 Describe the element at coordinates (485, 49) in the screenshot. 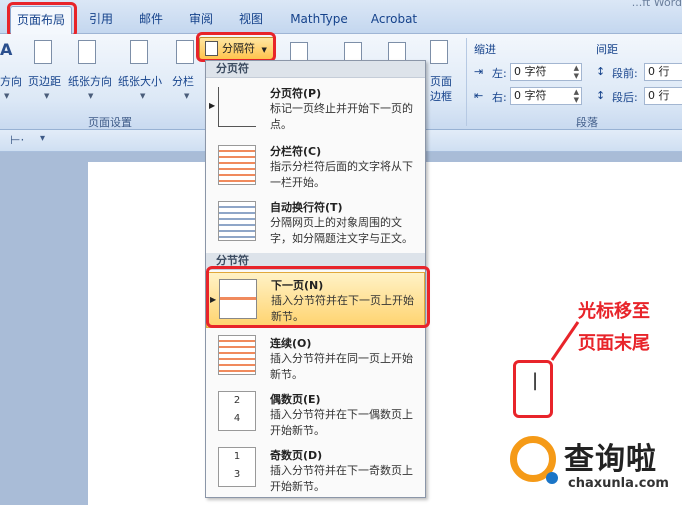

I see `indent-label: 缩进` at that location.